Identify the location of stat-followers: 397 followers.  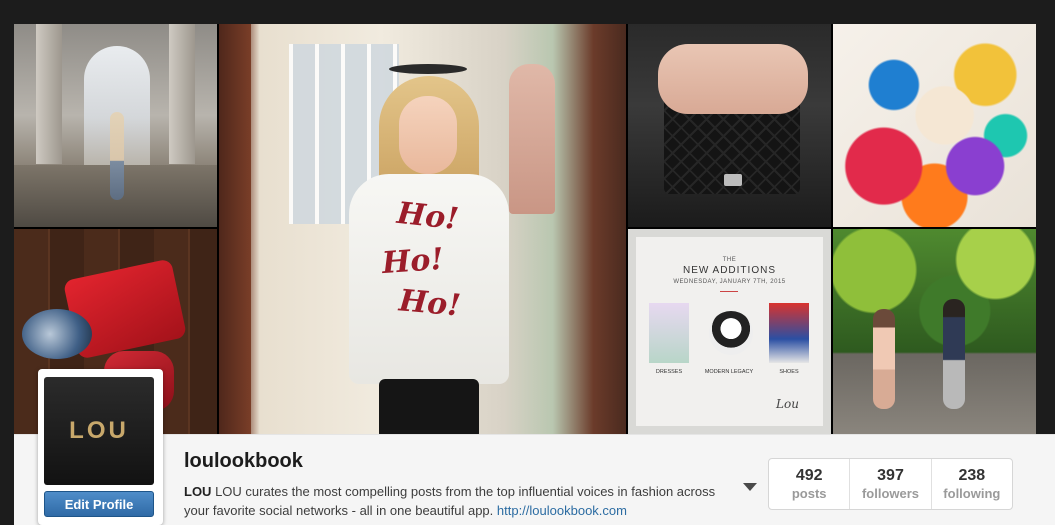
(889, 484).